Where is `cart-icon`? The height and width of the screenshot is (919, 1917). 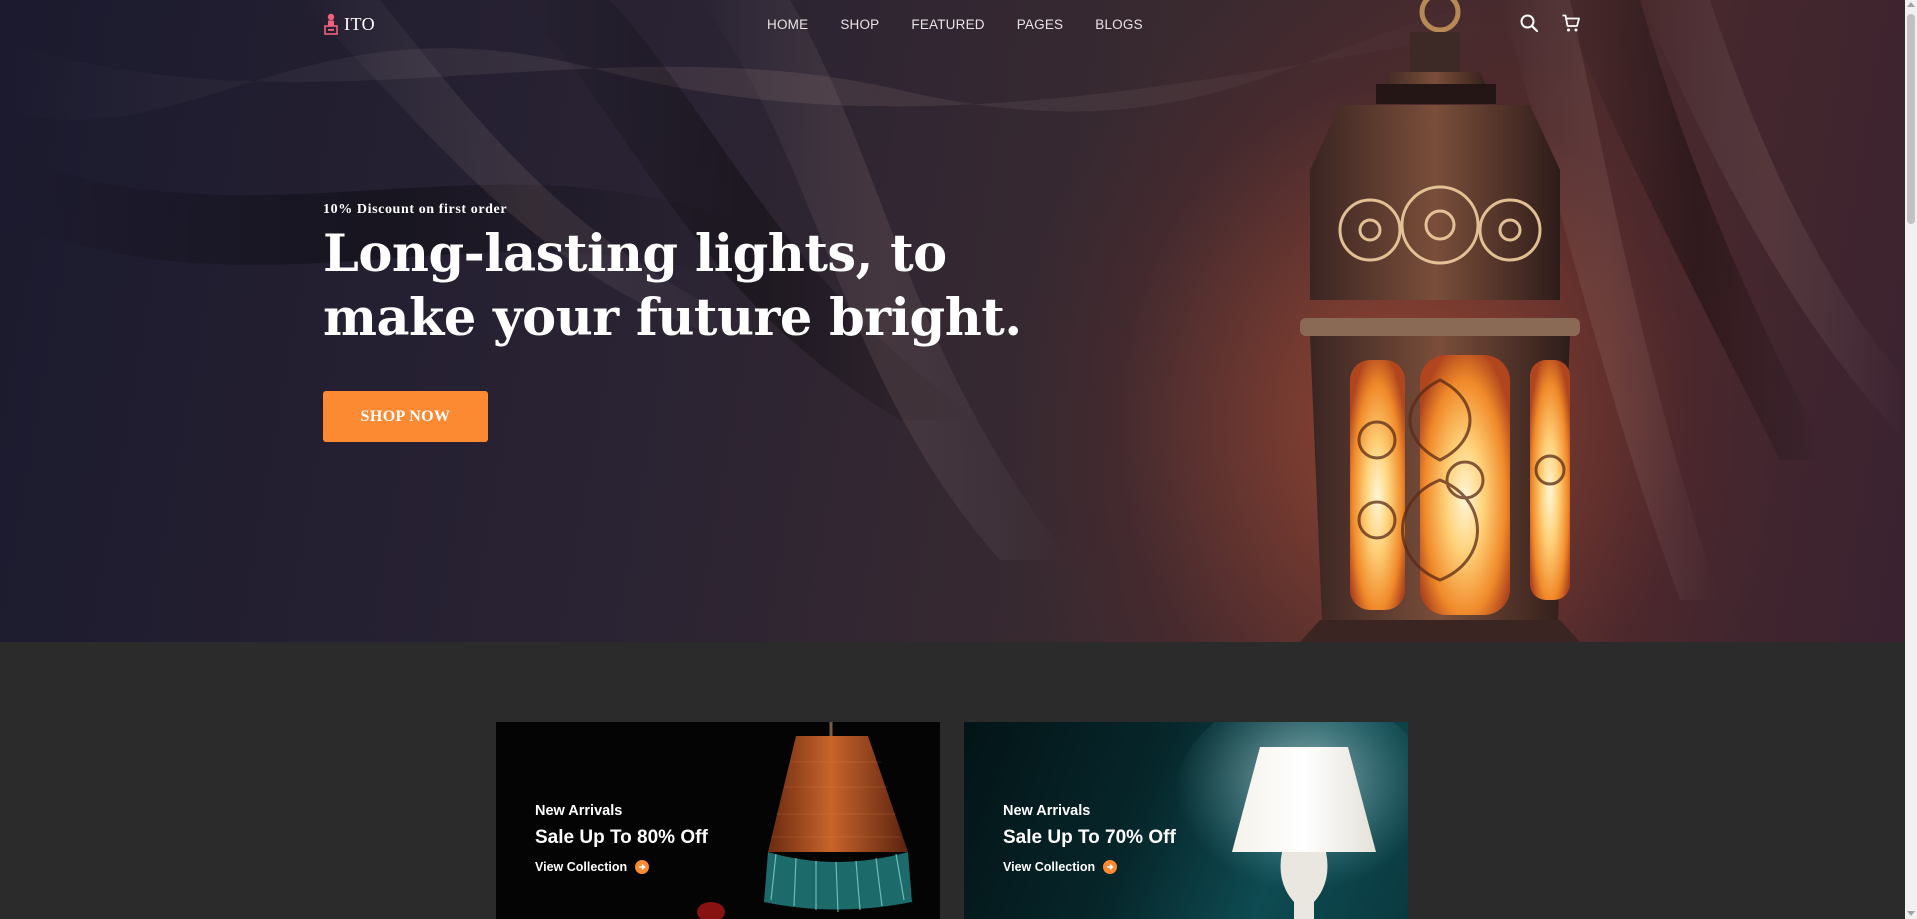
cart-icon is located at coordinates (1571, 23).